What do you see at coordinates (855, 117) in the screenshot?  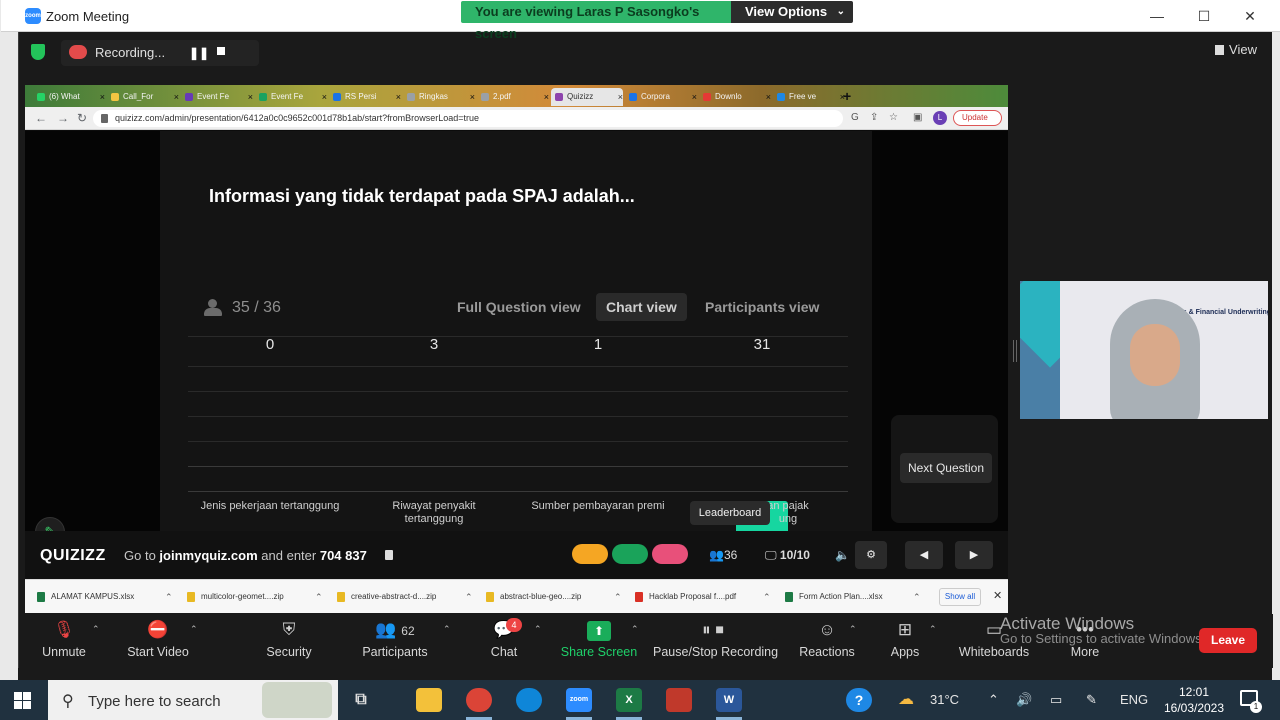 I see `google-icon: G` at bounding box center [855, 117].